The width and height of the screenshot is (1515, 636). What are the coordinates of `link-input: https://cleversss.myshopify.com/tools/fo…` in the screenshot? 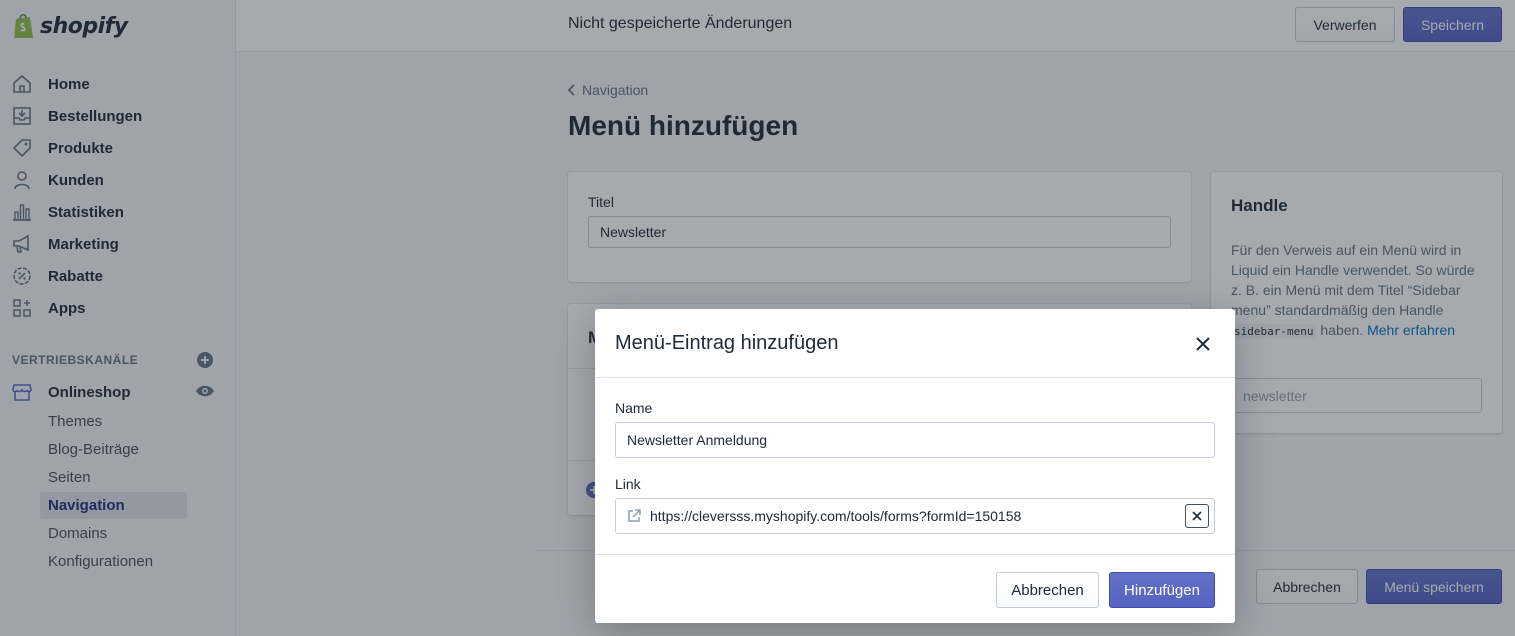 It's located at (915, 516).